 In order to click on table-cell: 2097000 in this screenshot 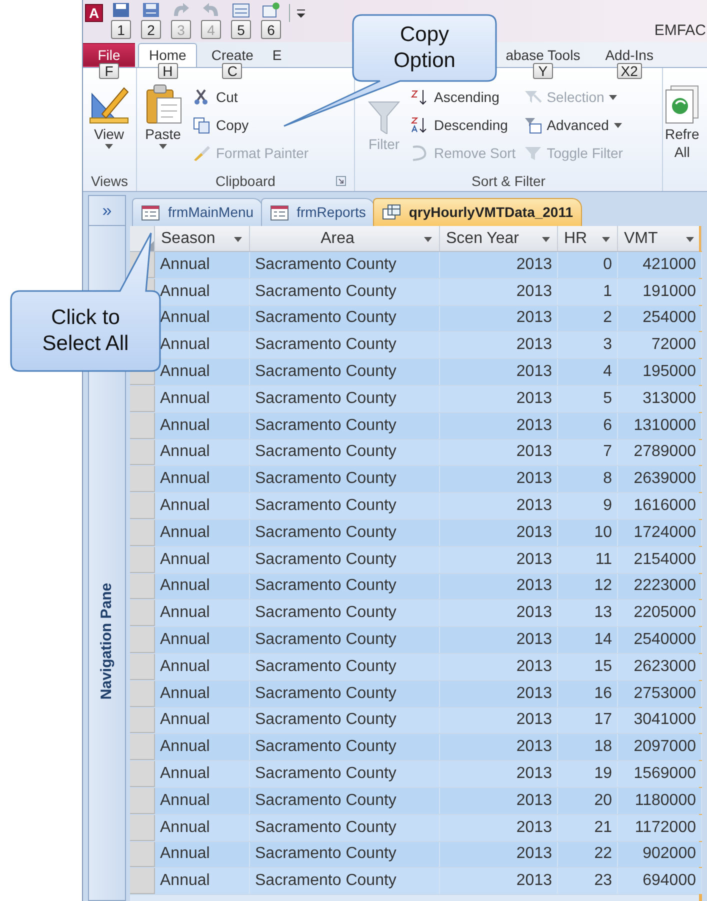, I will do `click(660, 747)`.